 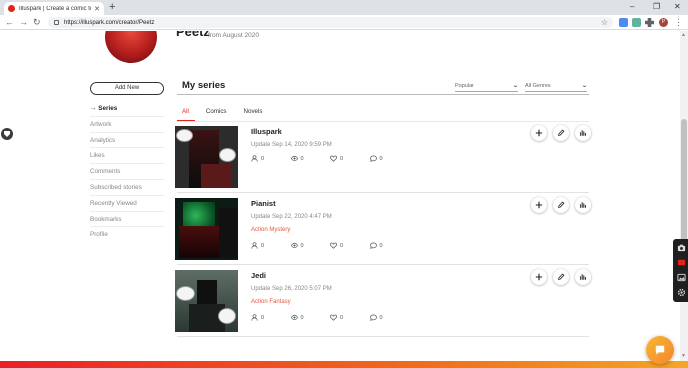 I want to click on scroll-up-icon: ▲, so click(x=683, y=35).